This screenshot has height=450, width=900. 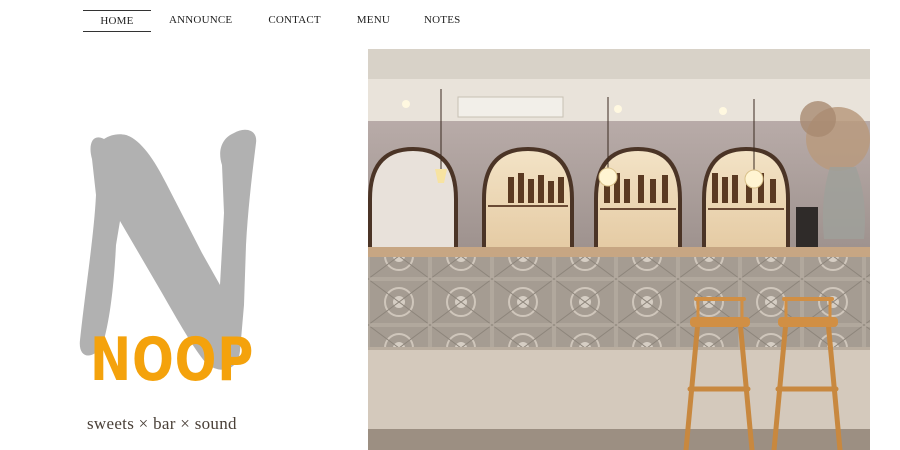 I want to click on brand-logo: NOOP, so click(x=170, y=262).